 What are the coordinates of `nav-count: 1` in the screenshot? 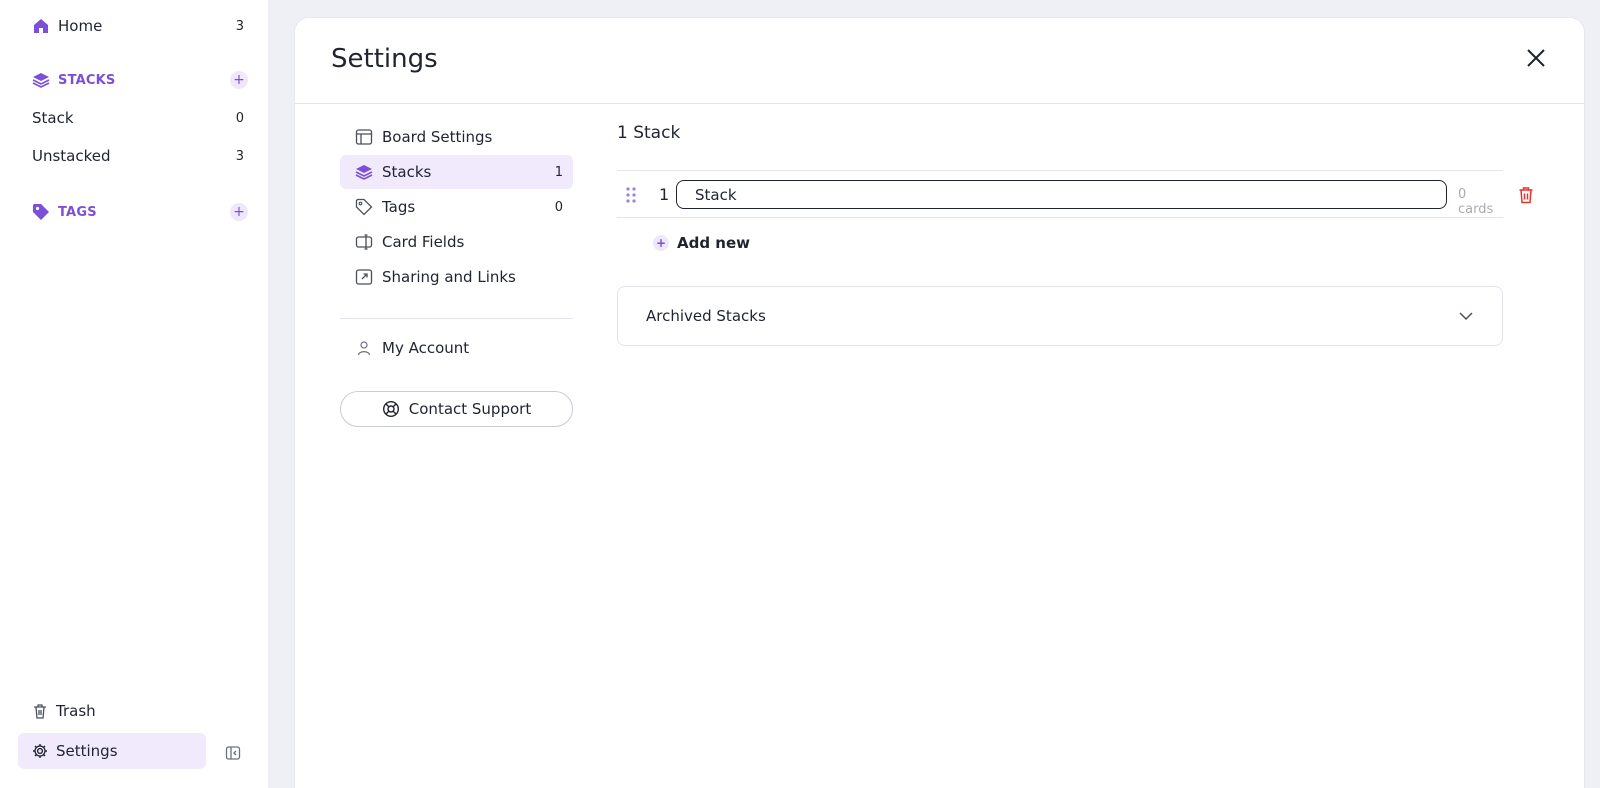 It's located at (558, 172).